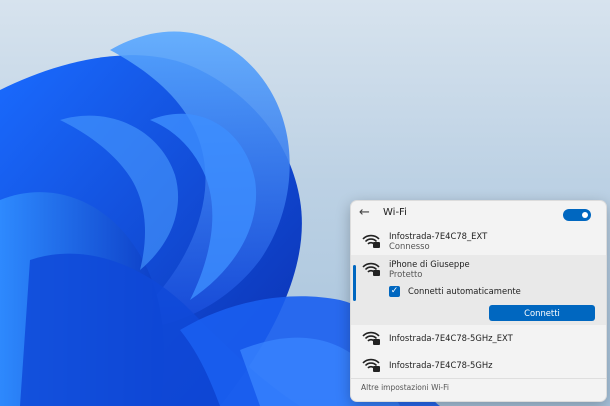  Describe the element at coordinates (409, 246) in the screenshot. I see `network-status: Connesso` at that location.